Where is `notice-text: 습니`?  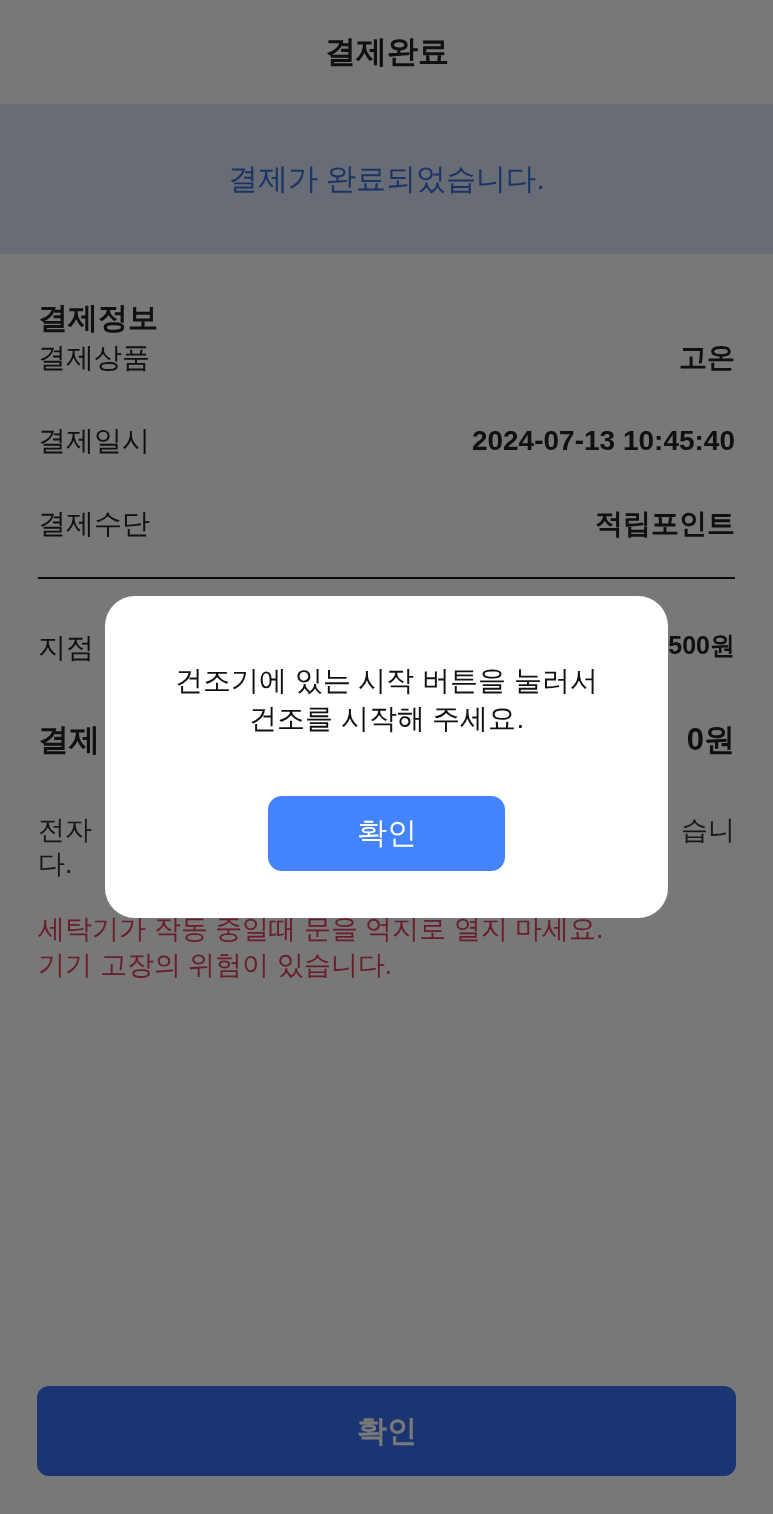 notice-text: 습니 is located at coordinates (708, 830).